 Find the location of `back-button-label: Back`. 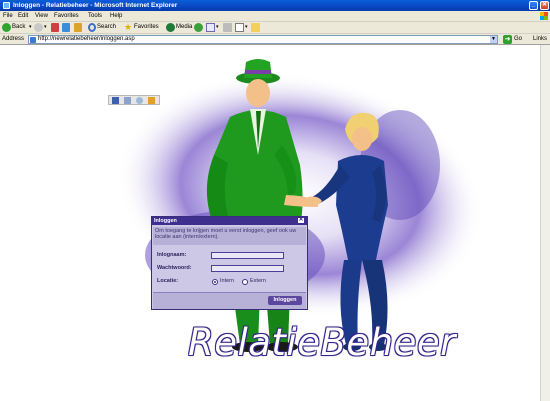

back-button-label: Back is located at coordinates (18, 27).